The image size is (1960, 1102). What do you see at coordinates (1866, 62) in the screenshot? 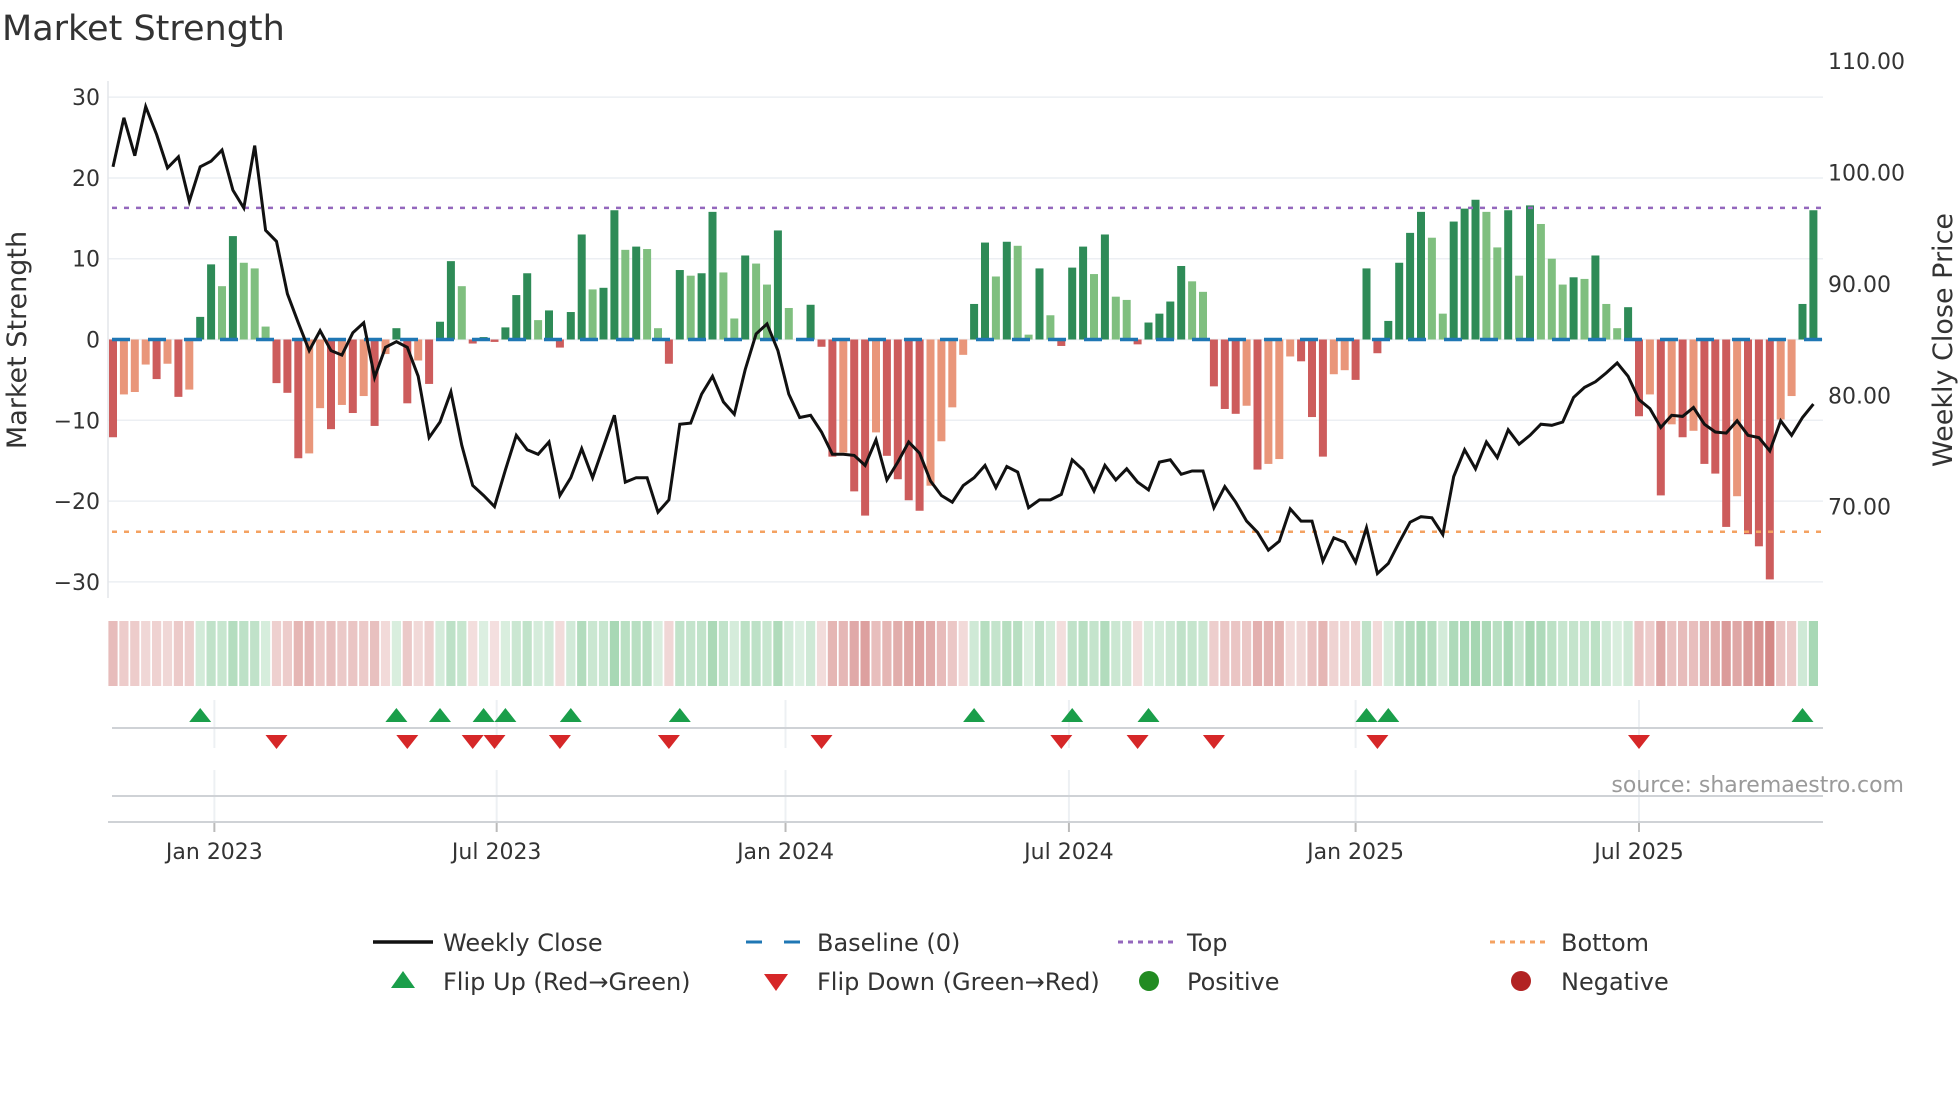
I see `y2-tick-label: 110.00` at bounding box center [1866, 62].